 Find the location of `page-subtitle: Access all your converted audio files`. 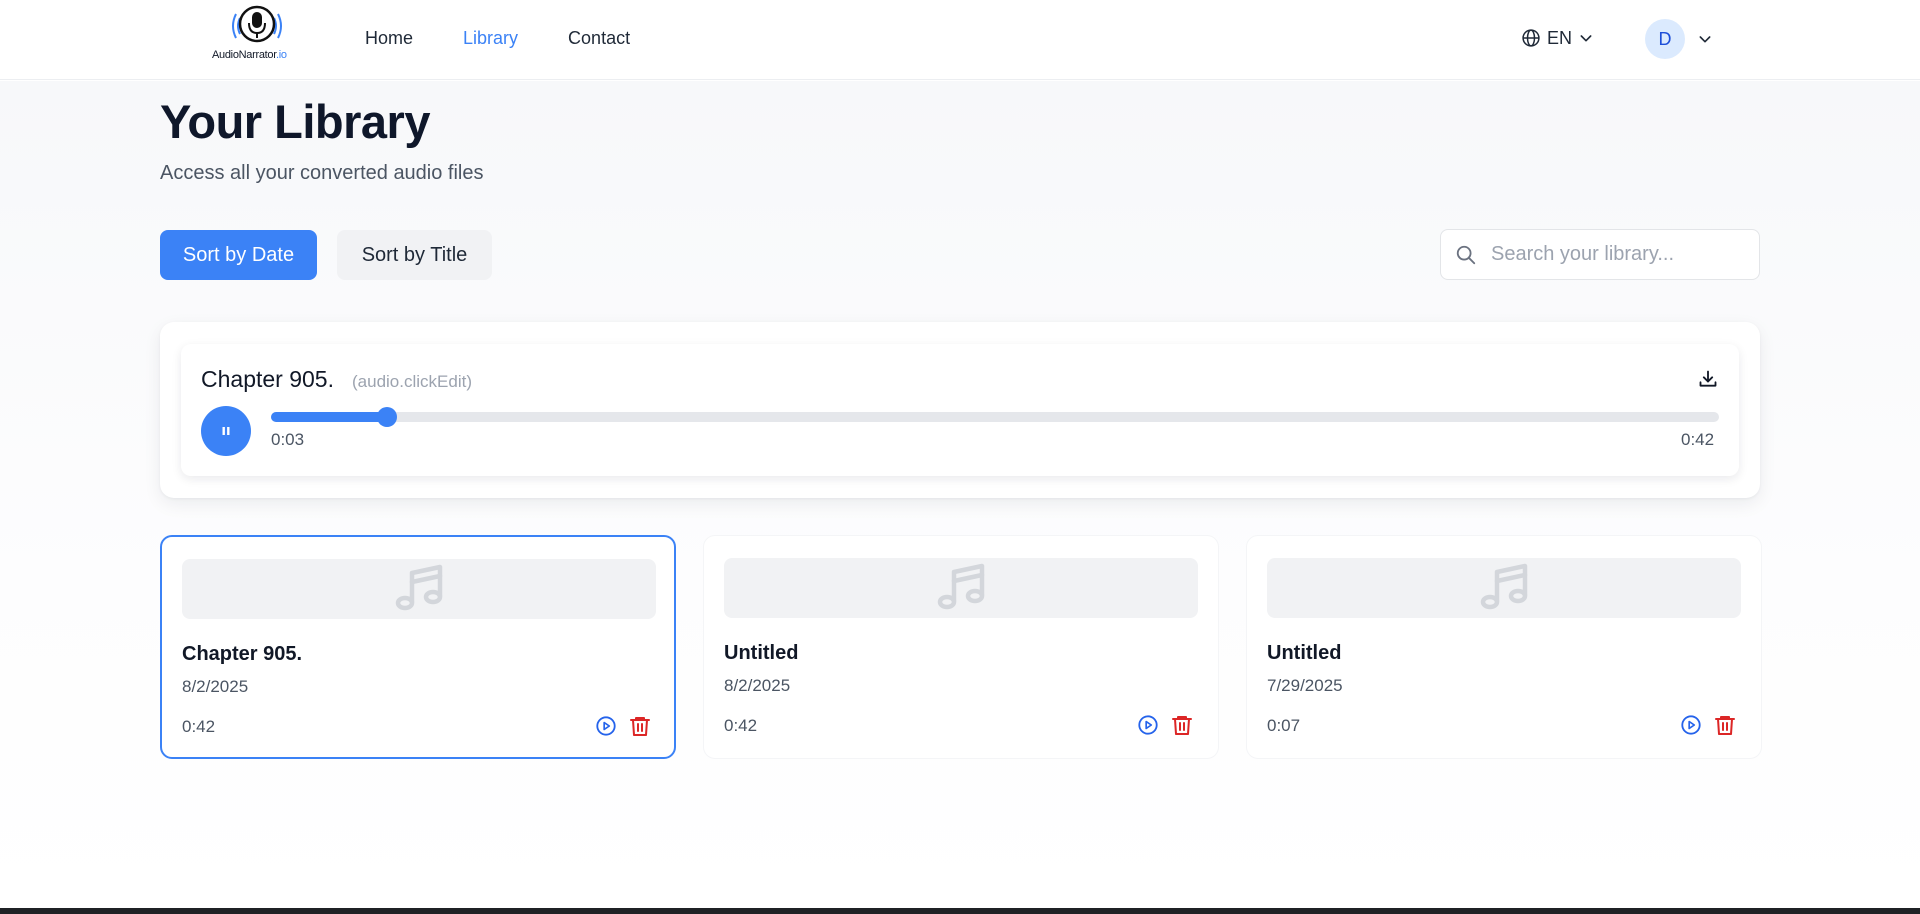

page-subtitle: Access all your converted audio files is located at coordinates (322, 173).